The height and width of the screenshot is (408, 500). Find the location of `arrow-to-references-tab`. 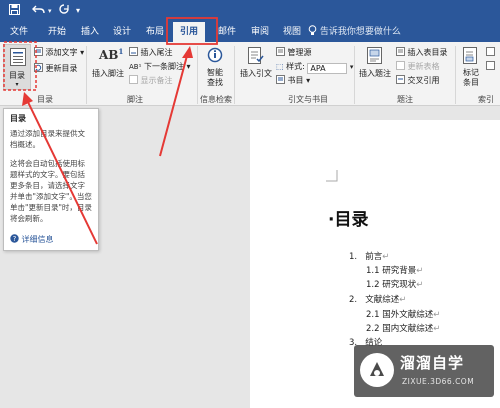

arrow-to-references-tab is located at coordinates (174, 104).